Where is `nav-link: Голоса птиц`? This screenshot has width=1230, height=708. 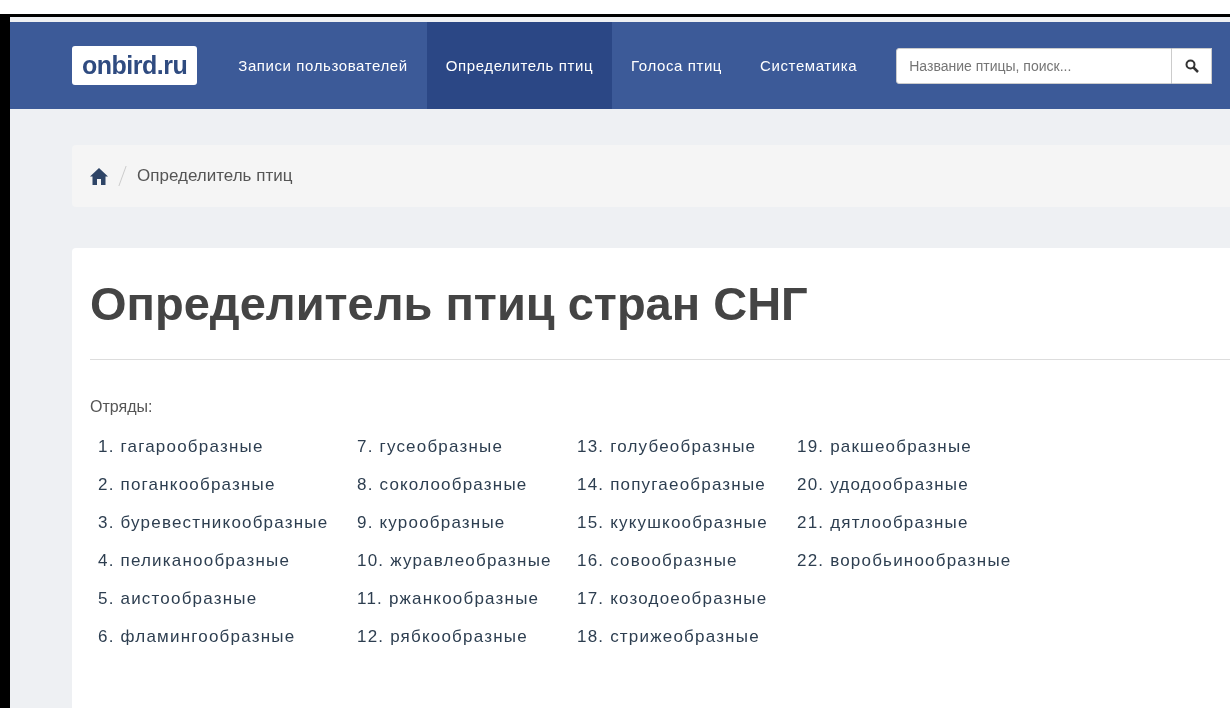
nav-link: Голоса птиц is located at coordinates (677, 65).